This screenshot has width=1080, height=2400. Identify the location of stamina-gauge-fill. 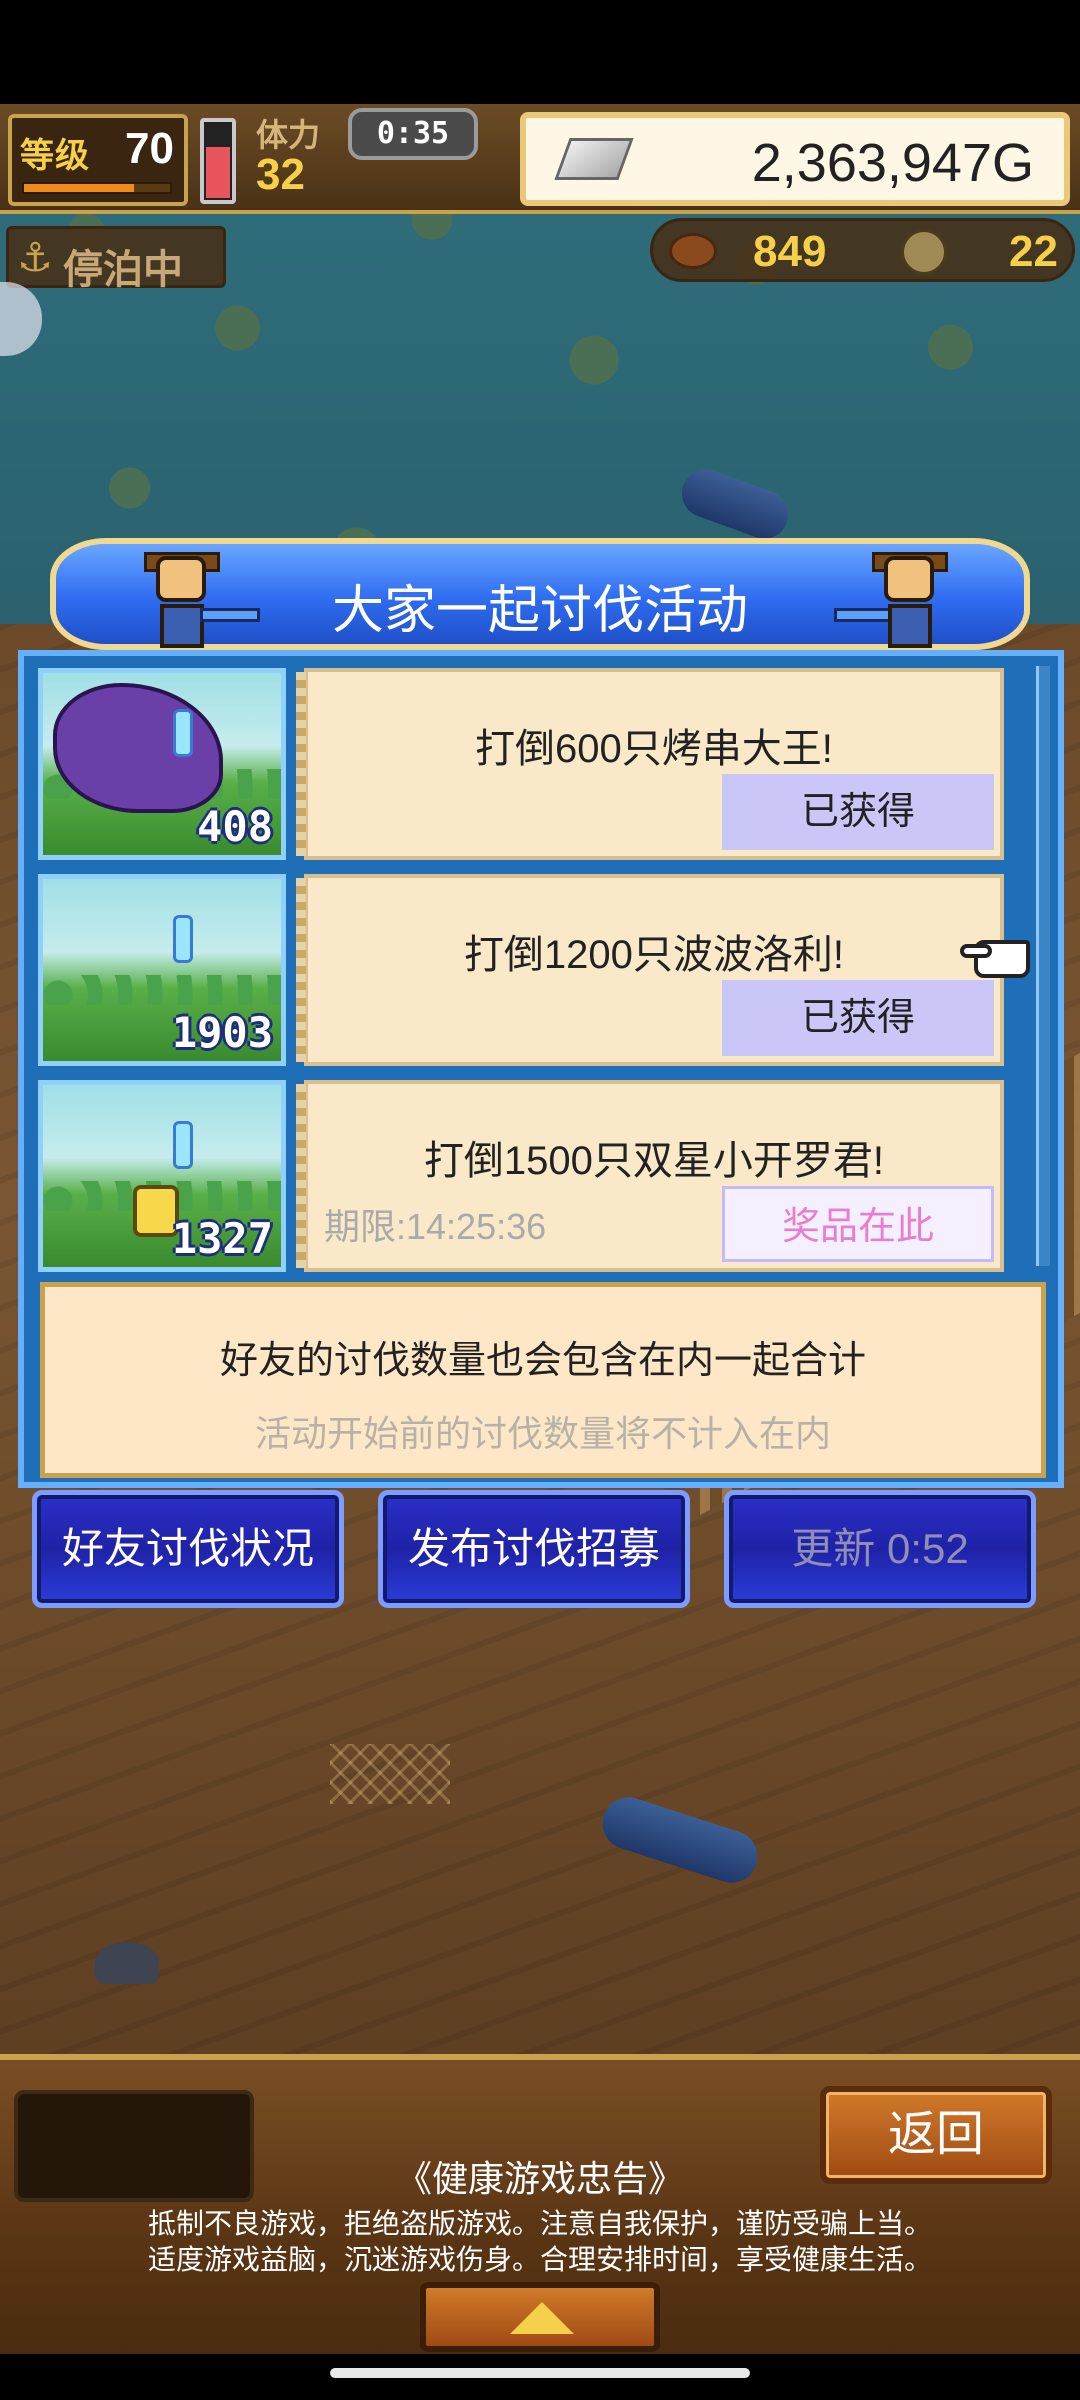
(218, 172).